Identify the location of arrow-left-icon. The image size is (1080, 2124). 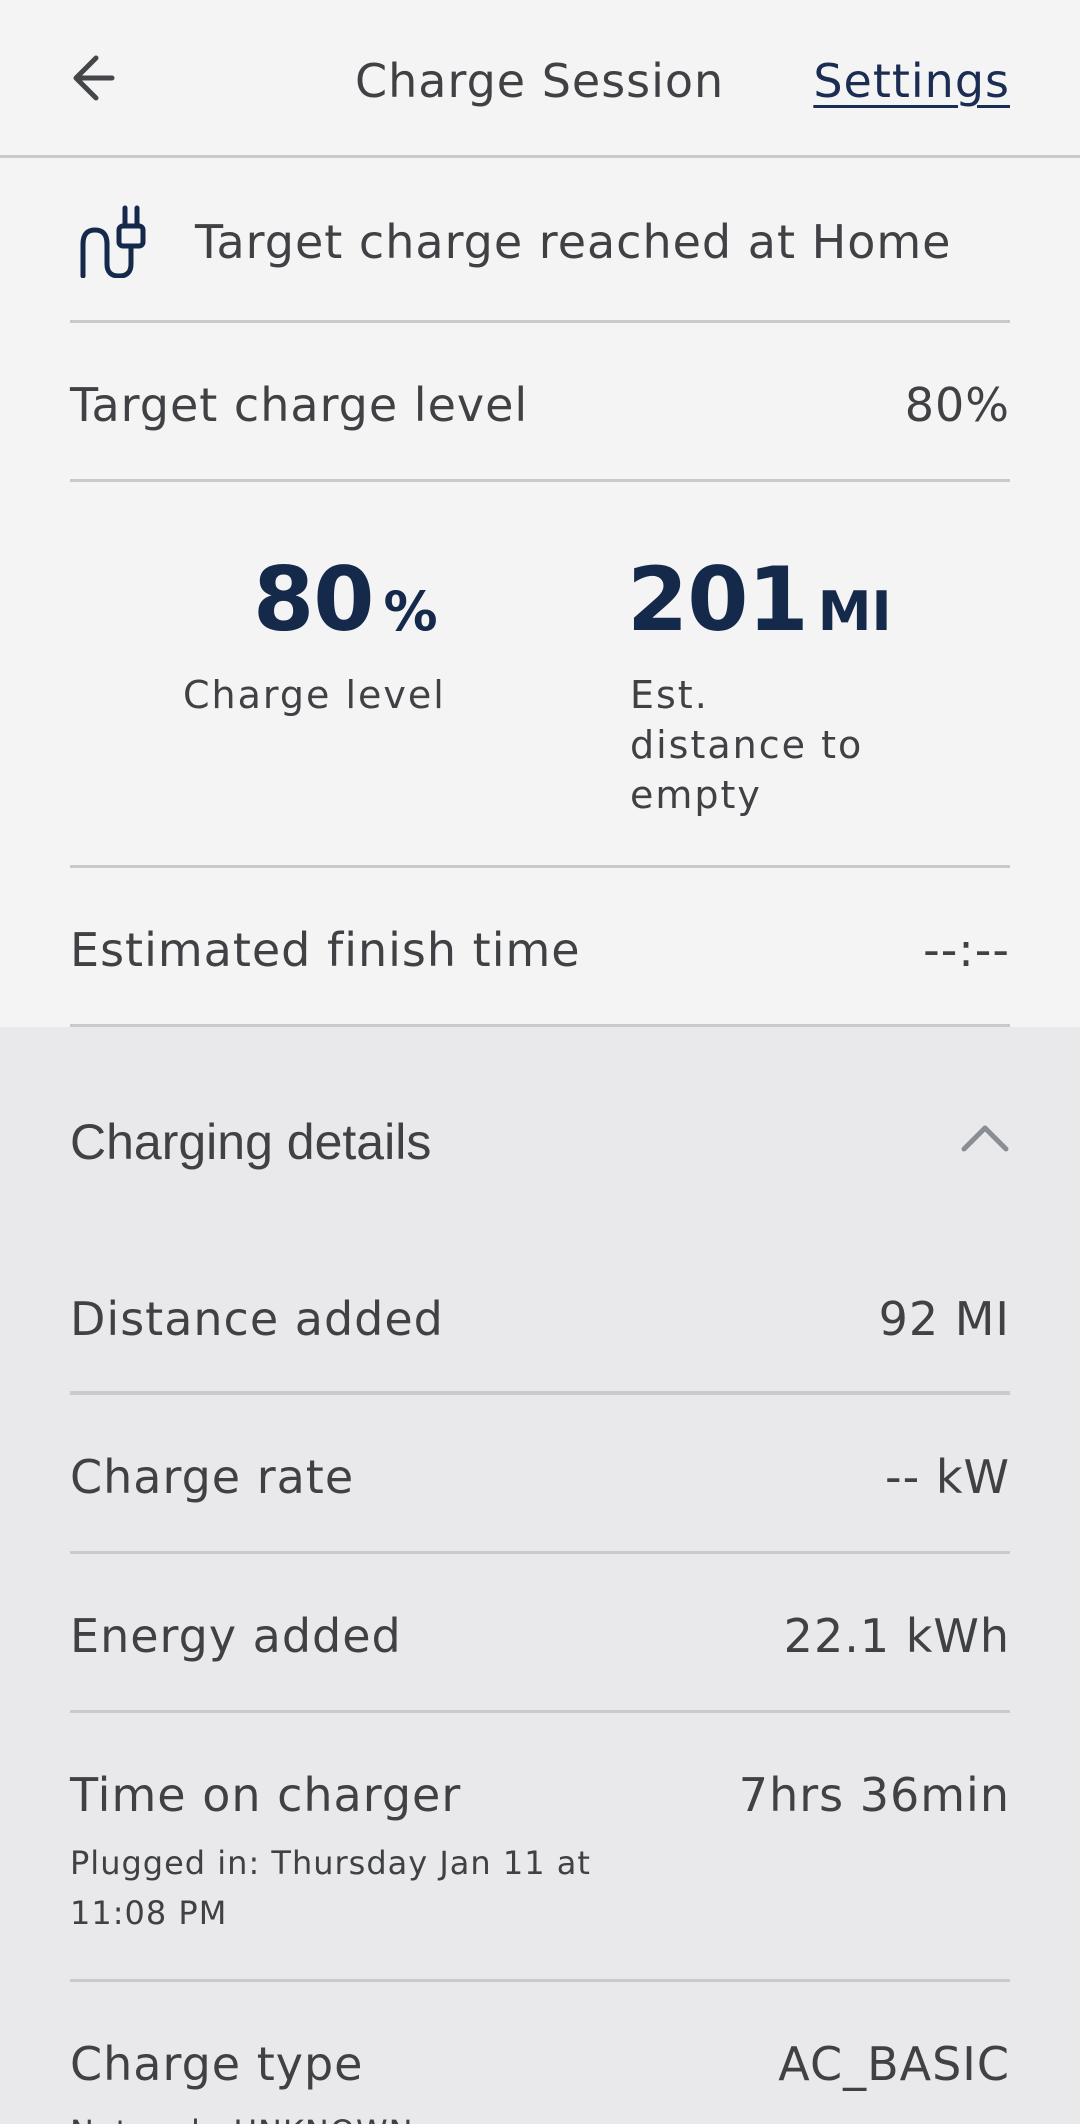
(92, 78).